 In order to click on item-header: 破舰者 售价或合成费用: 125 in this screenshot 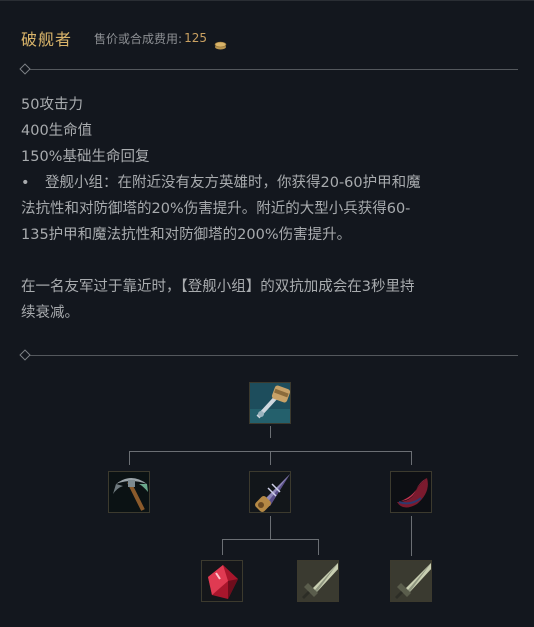, I will do `click(124, 38)`.